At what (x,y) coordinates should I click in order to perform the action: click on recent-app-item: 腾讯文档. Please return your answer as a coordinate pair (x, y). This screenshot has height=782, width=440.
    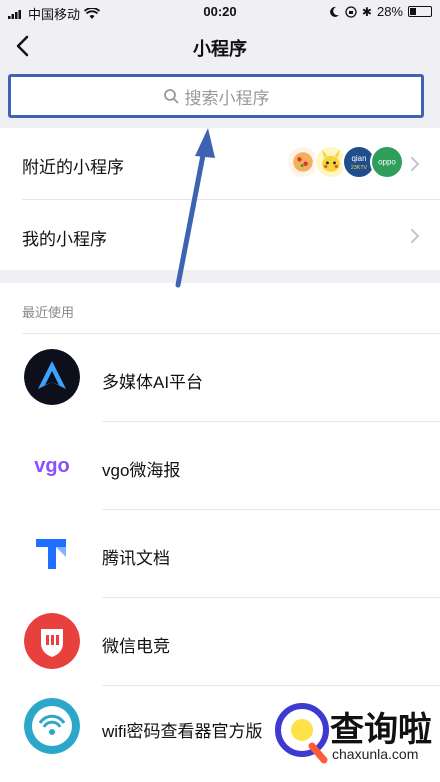
    Looking at the image, I should click on (220, 553).